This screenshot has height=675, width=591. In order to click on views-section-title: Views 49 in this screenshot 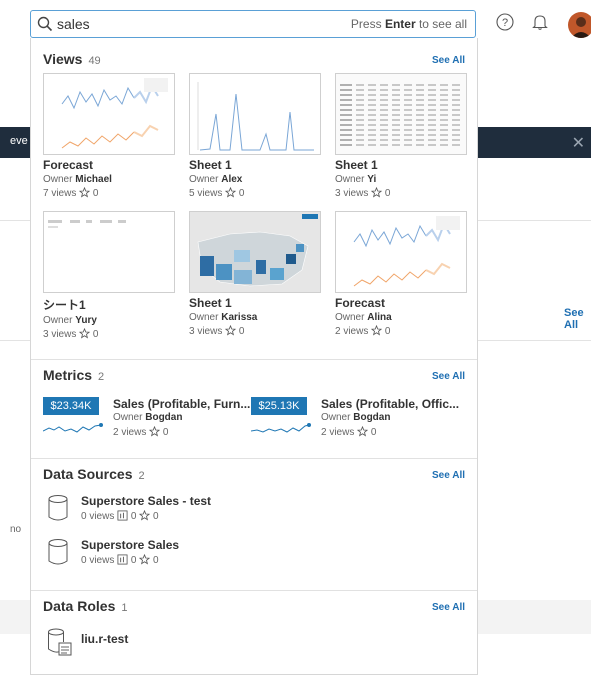, I will do `click(72, 59)`.